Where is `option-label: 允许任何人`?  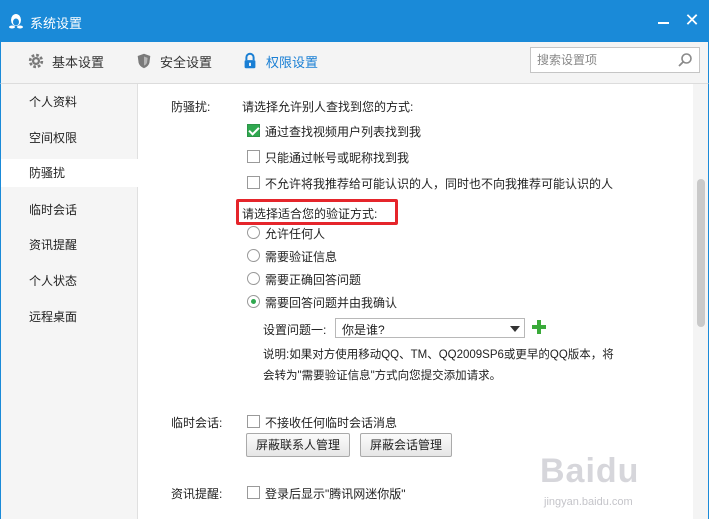 option-label: 允许任何人 is located at coordinates (295, 234).